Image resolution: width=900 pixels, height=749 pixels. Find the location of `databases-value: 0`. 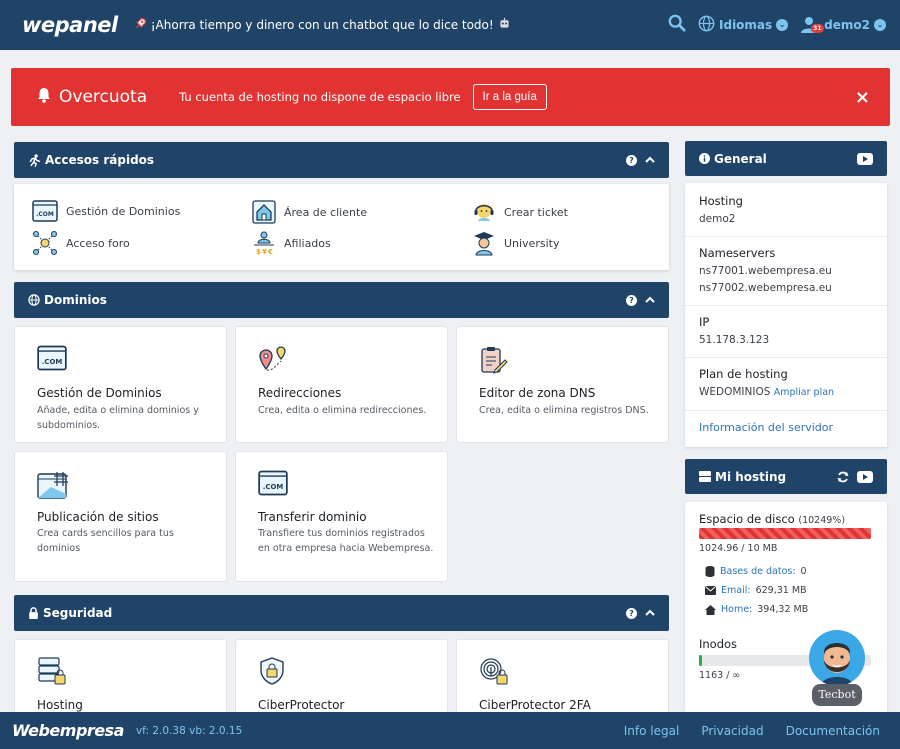

databases-value: 0 is located at coordinates (803, 571).